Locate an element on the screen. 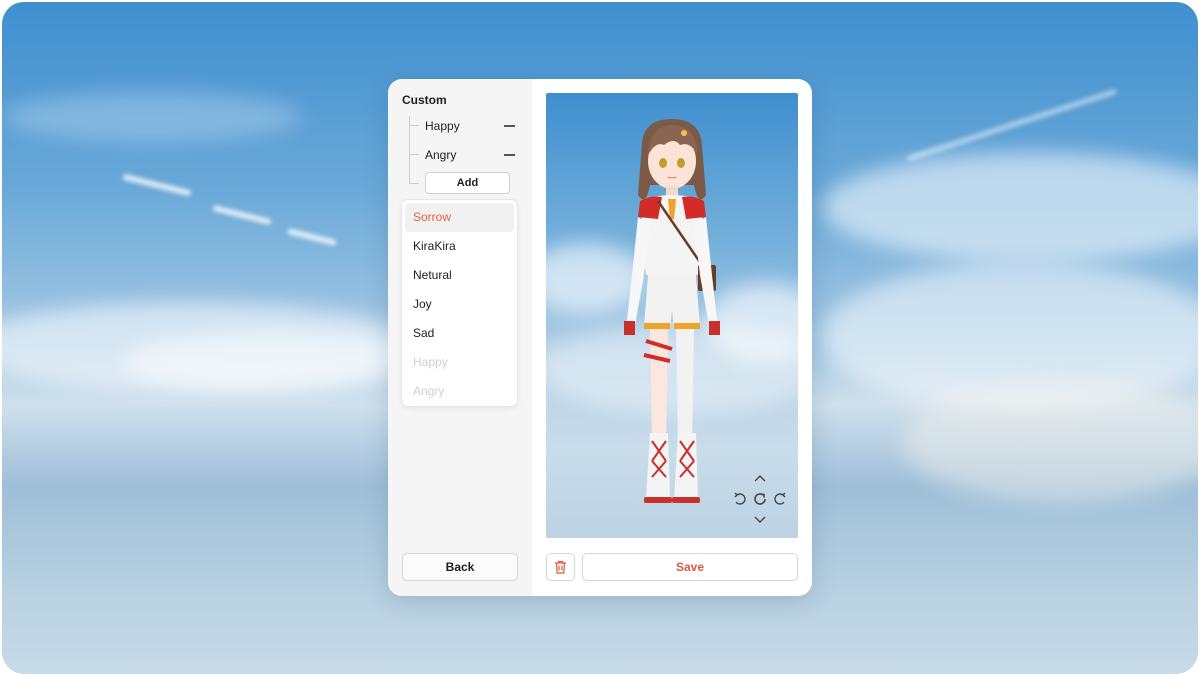 The image size is (1200, 676). reset-rotation-icon is located at coordinates (760, 499).